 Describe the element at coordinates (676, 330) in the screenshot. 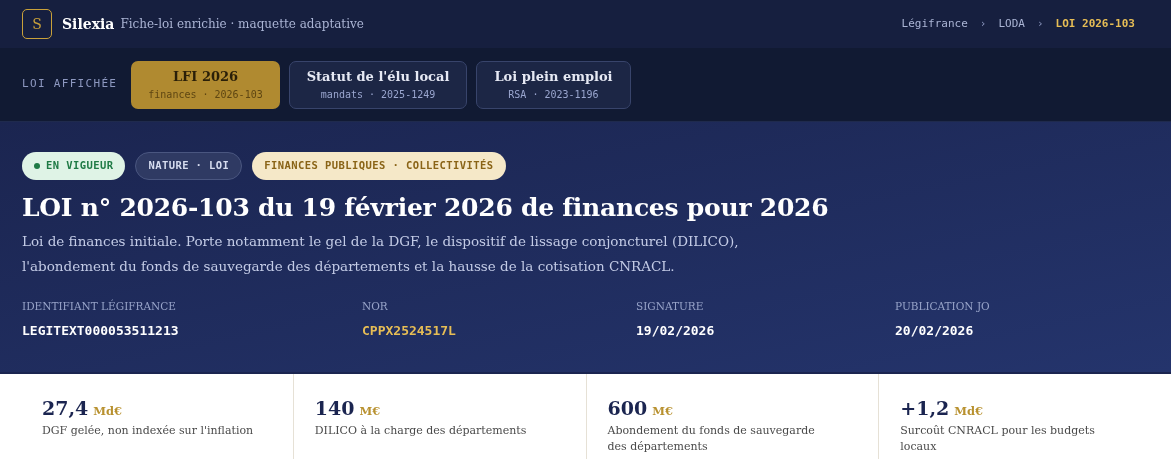

I see `meta-value: 19/02/2026` at that location.